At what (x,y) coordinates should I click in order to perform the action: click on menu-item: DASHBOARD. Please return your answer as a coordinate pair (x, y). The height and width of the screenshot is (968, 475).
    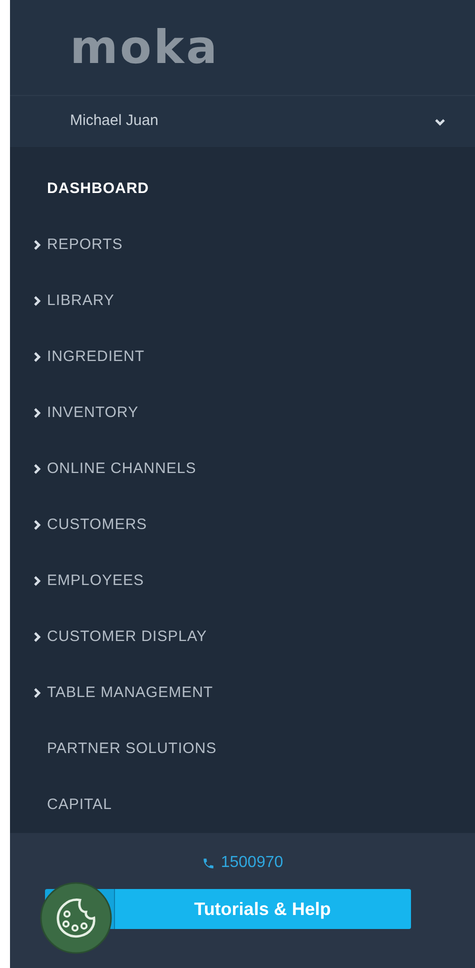
    Looking at the image, I should click on (242, 189).